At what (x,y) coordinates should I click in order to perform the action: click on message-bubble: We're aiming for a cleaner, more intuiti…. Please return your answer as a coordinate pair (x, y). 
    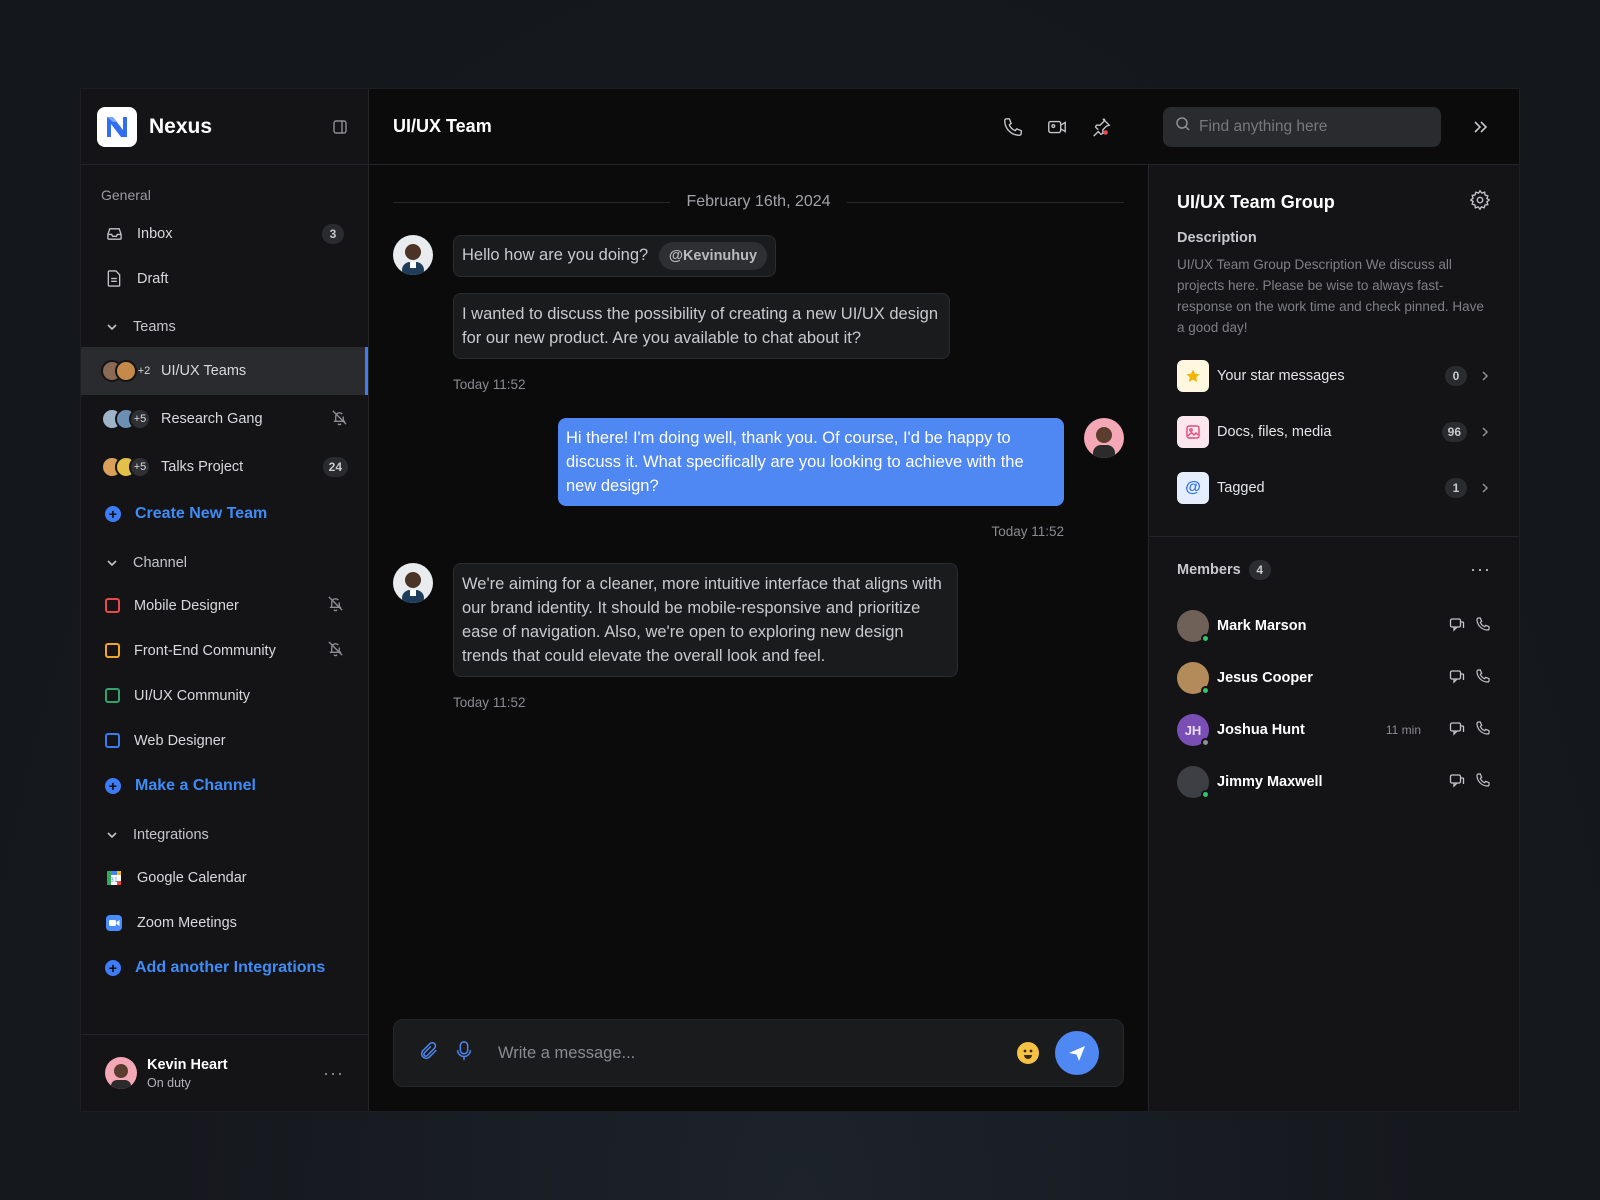
    Looking at the image, I should click on (705, 620).